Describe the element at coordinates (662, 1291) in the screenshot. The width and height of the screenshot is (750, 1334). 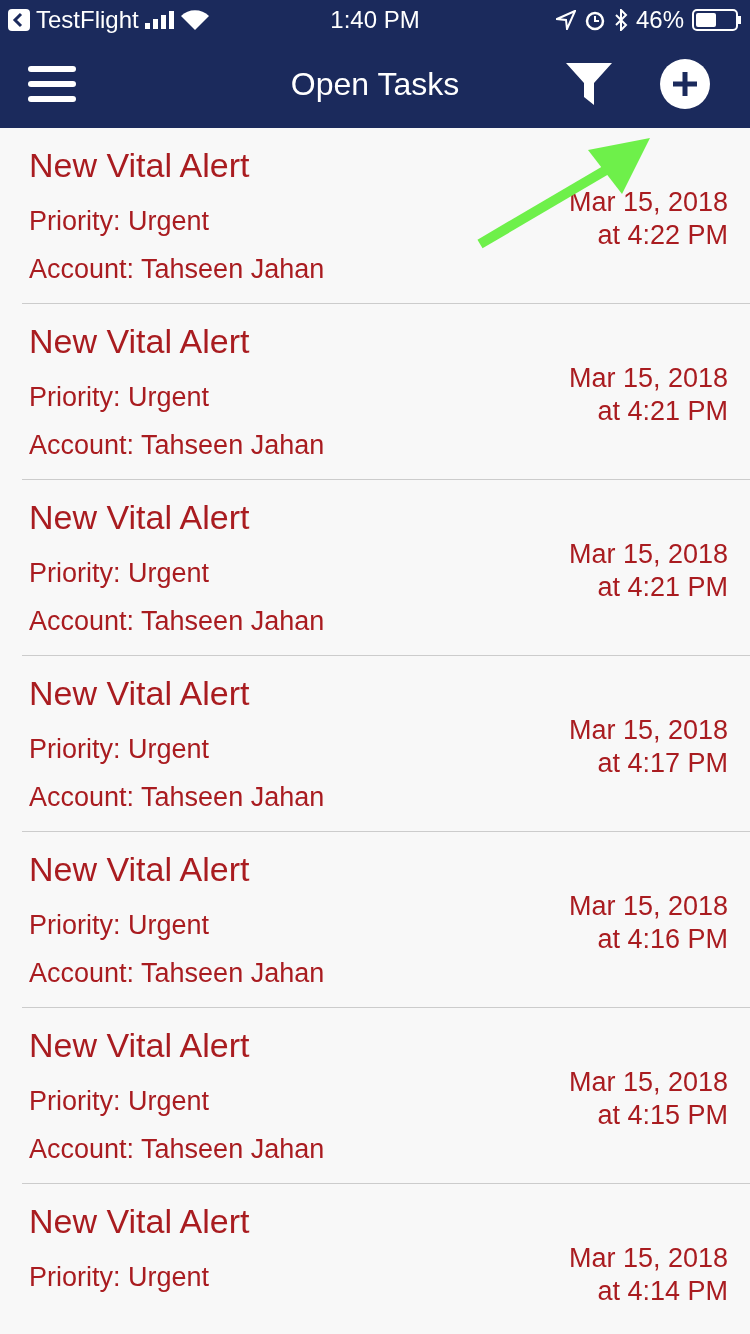
I see `task-time: at 4:14 PM` at that location.